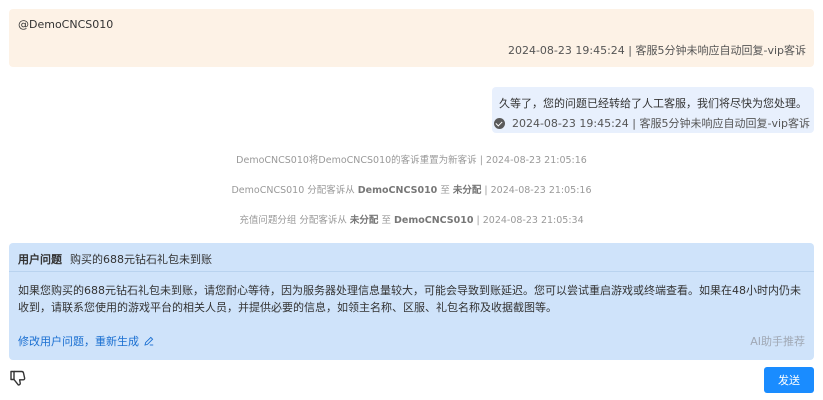  I want to click on system-note-to: DemoCNCS010, so click(433, 220).